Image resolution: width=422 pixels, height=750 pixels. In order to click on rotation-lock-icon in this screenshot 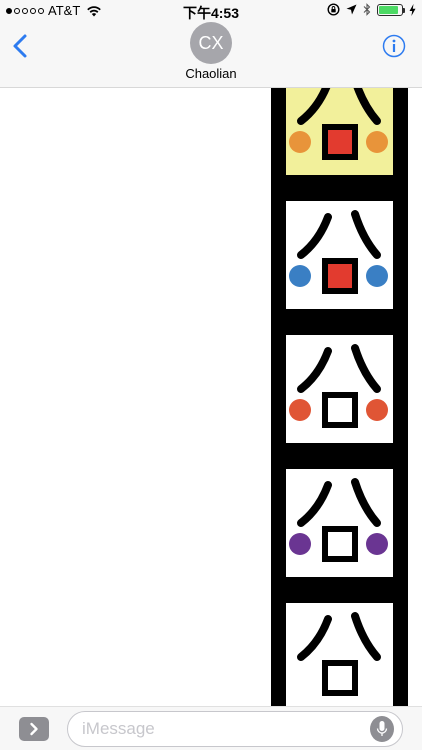, I will do `click(333, 9)`.